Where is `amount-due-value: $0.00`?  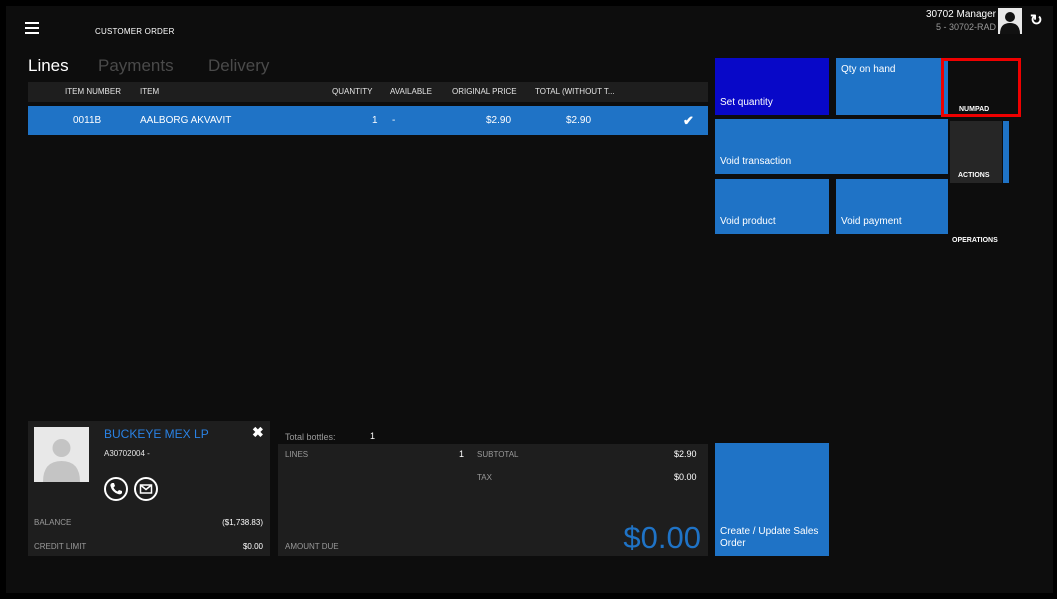 amount-due-value: $0.00 is located at coordinates (662, 537).